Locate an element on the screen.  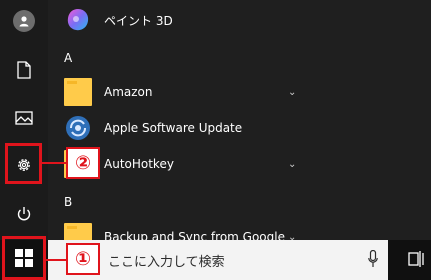
user-account-button is located at coordinates (24, 21).